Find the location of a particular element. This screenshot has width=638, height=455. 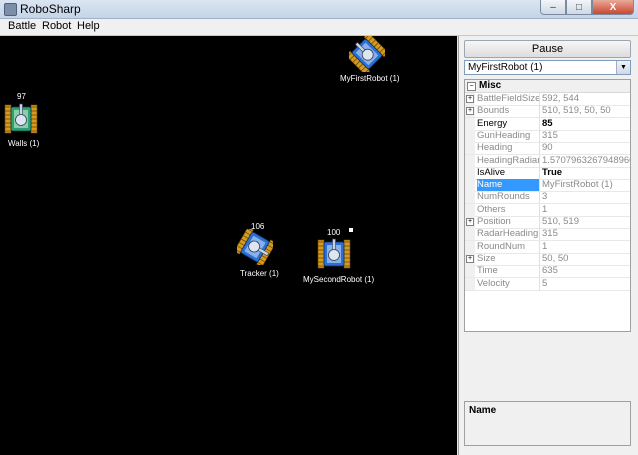

property-name: Position is located at coordinates (508, 222).